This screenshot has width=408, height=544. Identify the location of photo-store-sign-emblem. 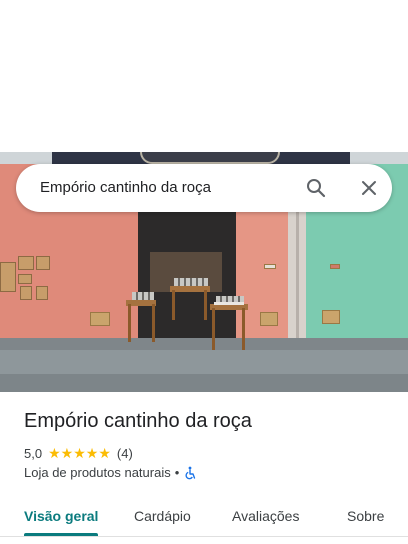
(210, 158).